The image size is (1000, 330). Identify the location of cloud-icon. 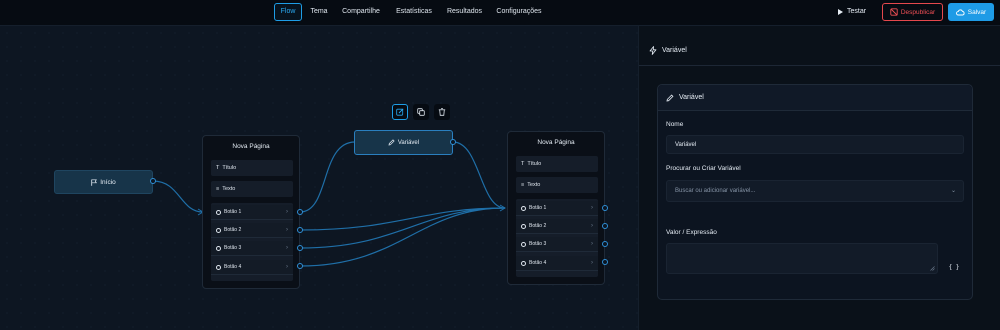
(960, 11).